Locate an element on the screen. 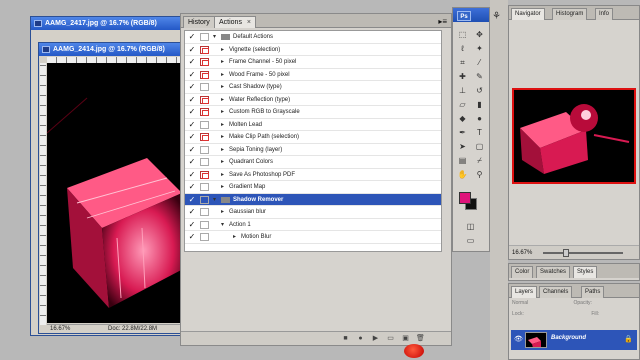 This screenshot has height=360, width=640. action-row: ✓ ▸ Wood Frame - 50 pixel is located at coordinates (313, 75).